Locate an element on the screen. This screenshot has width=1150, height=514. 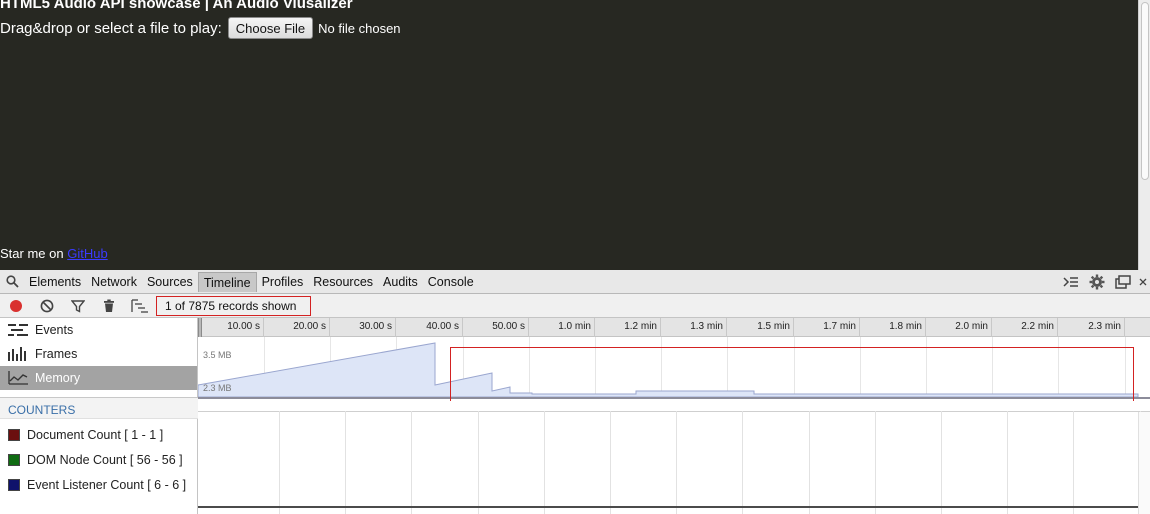
counter-label: Document Count [ 1 - 1 ] is located at coordinates (95, 435).